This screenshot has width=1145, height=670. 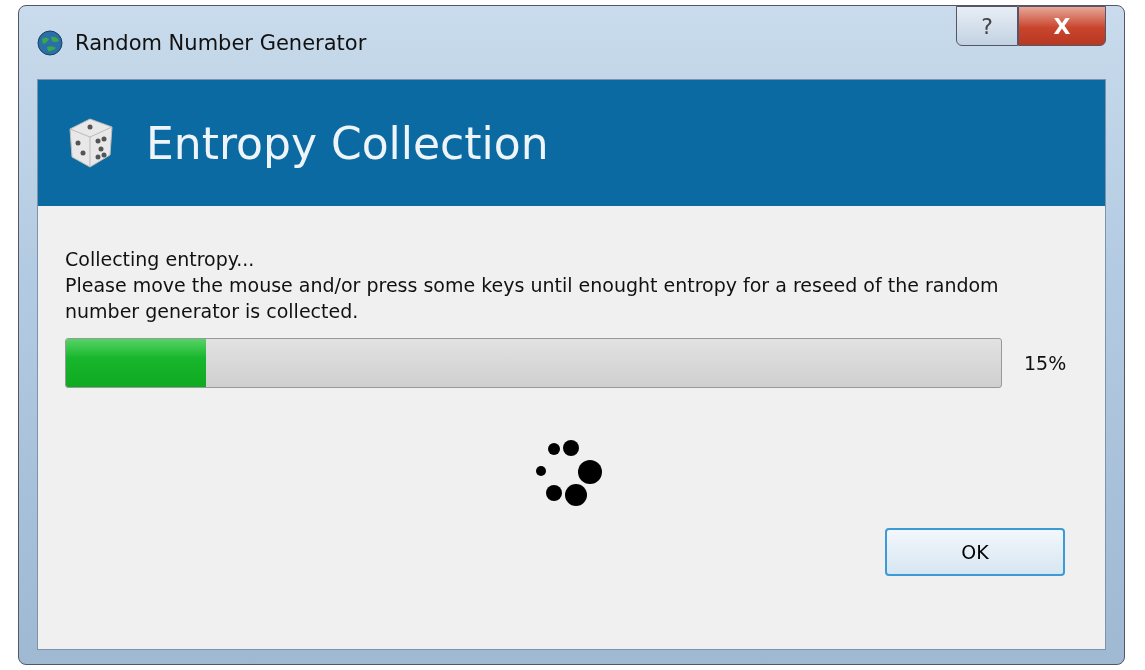 I want to click on instruction-text: Please move the mouse and/or press some keys until enought entropy for a reseed of the random number generator is collected., so click(x=532, y=298).